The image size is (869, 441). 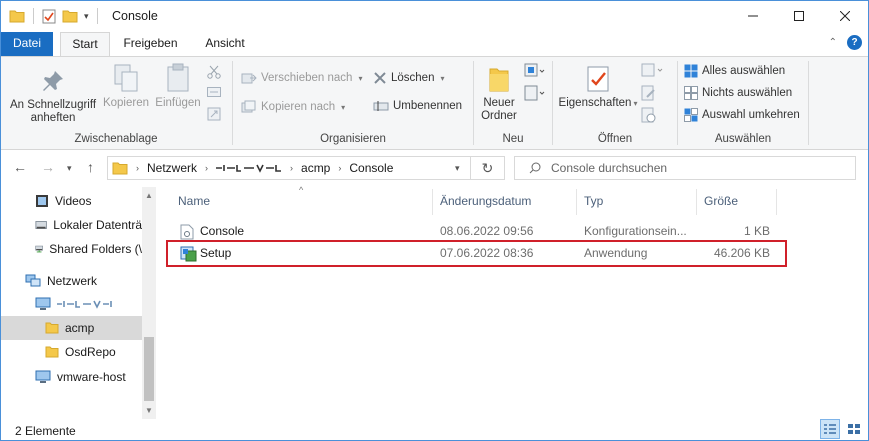 I want to click on qat-dropdown-icon: ▾, so click(x=86, y=16).